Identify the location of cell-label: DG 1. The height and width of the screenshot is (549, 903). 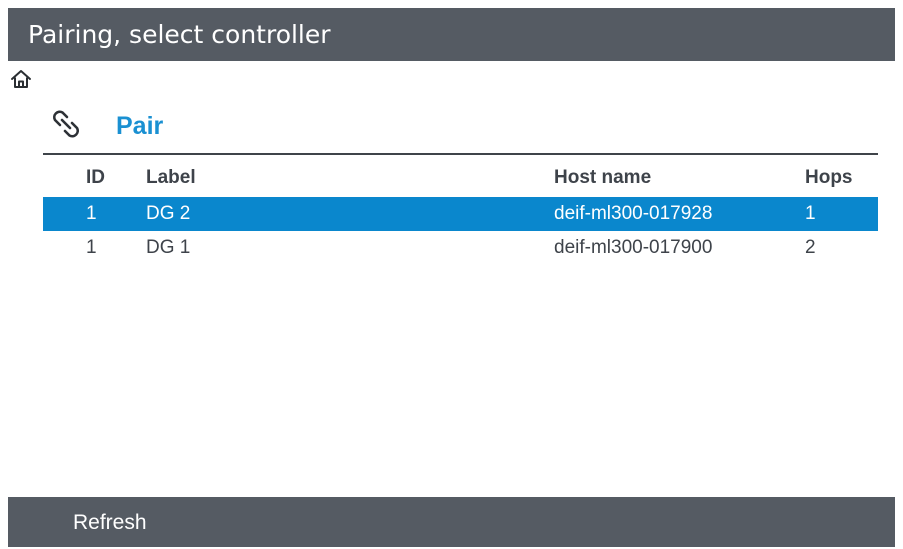
(168, 247).